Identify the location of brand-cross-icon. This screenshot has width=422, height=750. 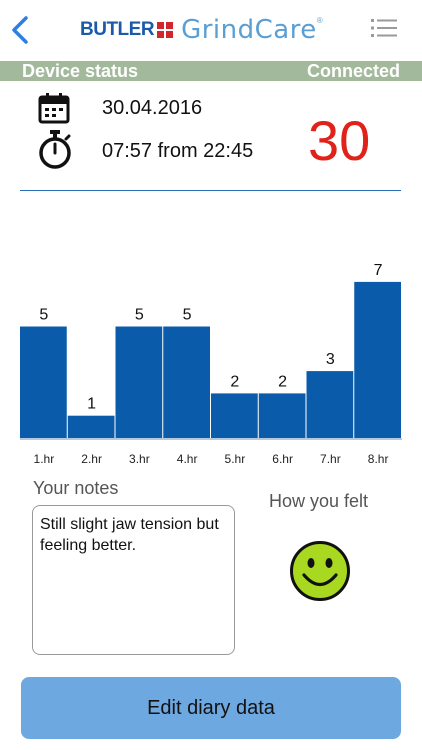
(165, 30).